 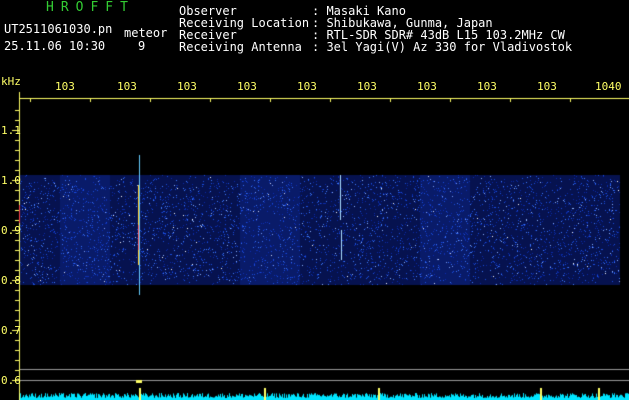 What do you see at coordinates (142, 46) in the screenshot?
I see `count-label: 9` at bounding box center [142, 46].